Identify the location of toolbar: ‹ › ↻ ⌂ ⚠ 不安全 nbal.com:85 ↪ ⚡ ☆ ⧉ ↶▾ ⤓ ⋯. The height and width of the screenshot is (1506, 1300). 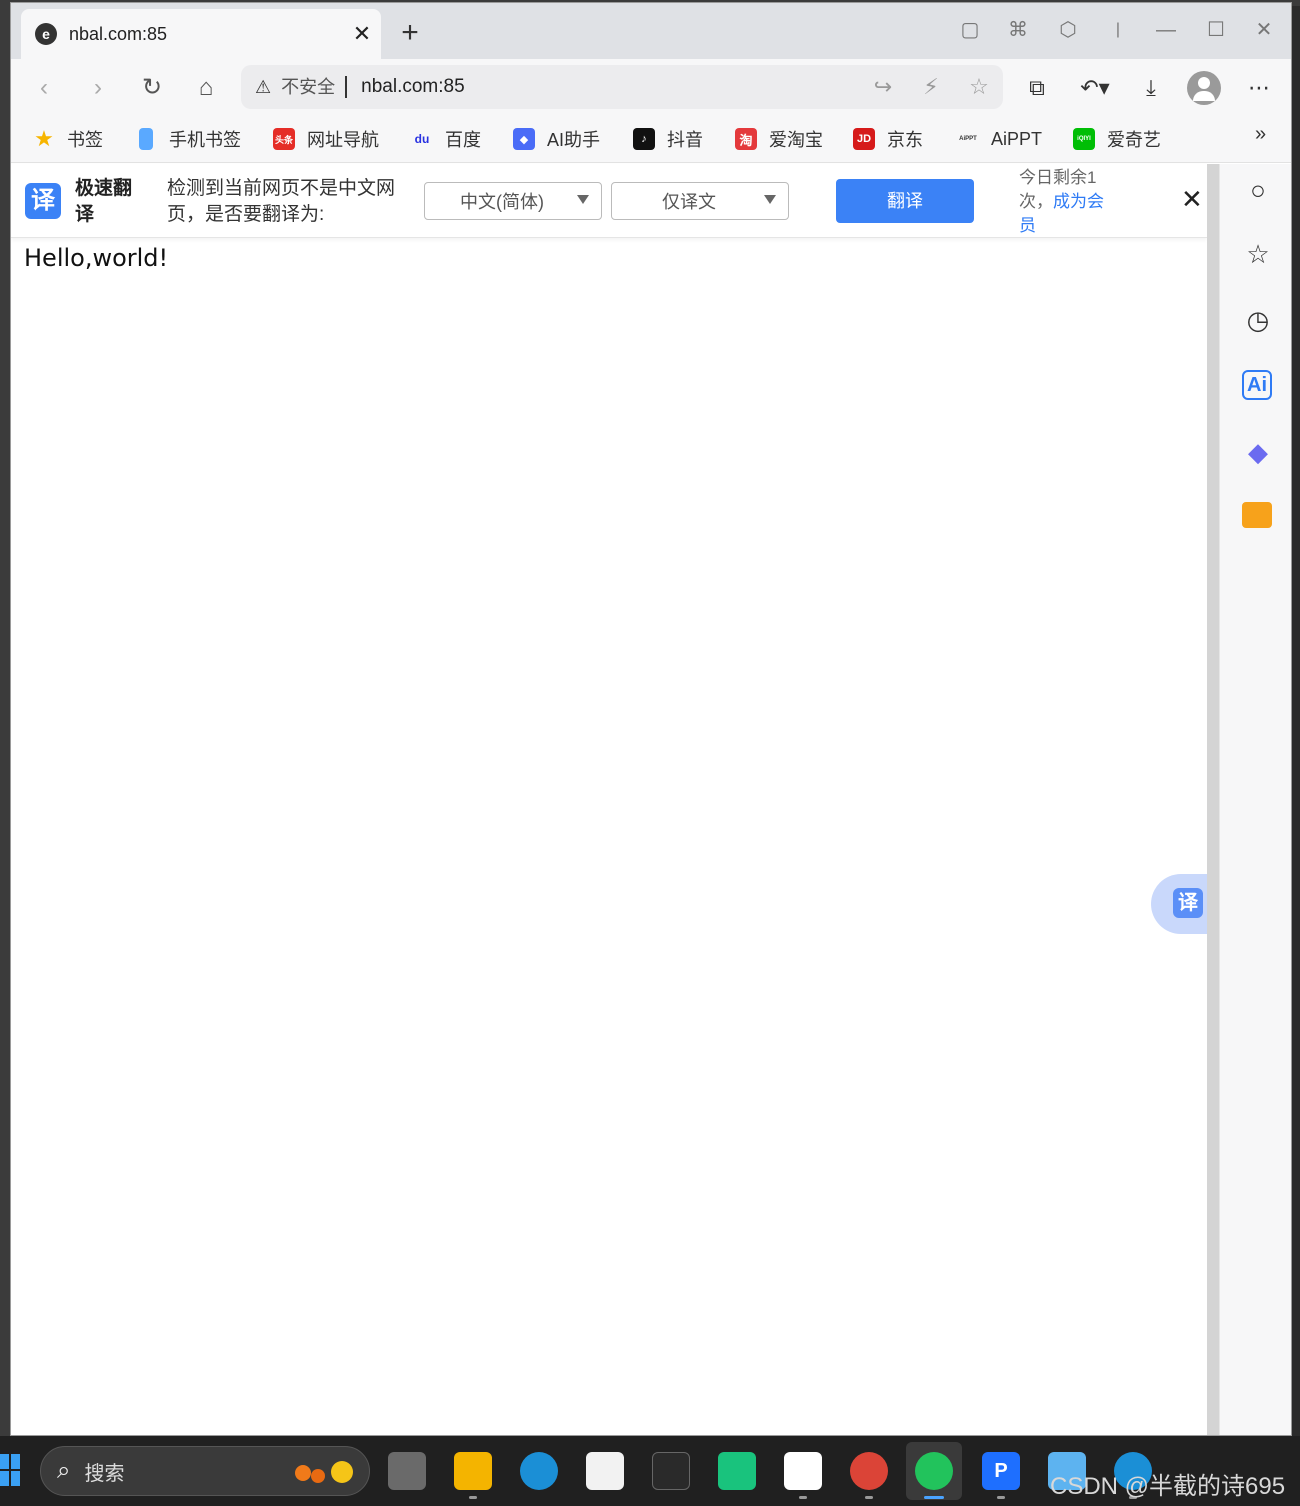
(651, 87).